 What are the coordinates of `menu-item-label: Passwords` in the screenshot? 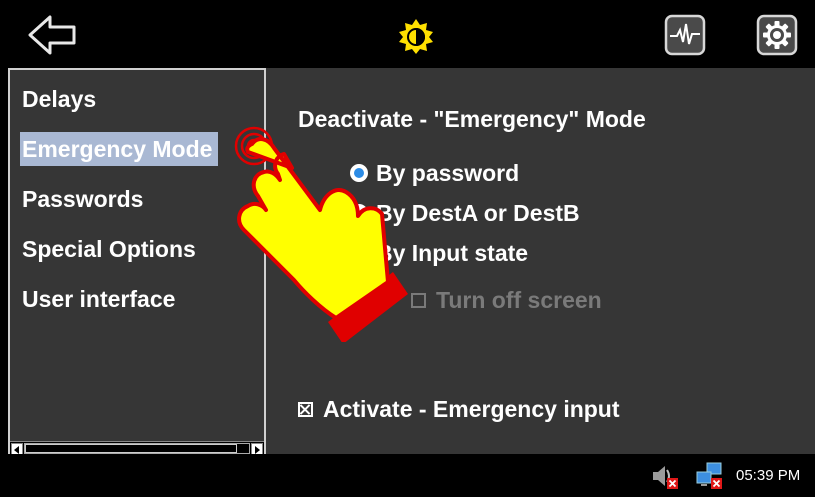 It's located at (83, 199).